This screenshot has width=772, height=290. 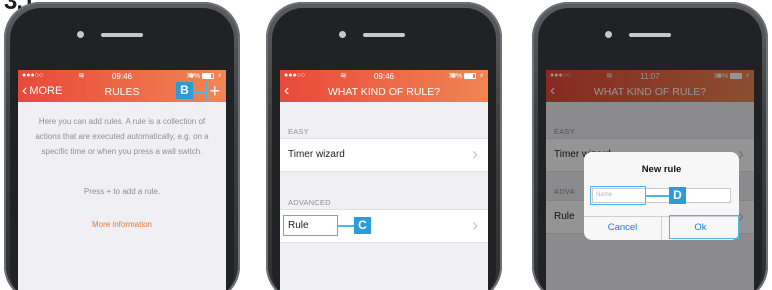 I want to click on section-advanced: ADVANCED, so click(x=309, y=202).